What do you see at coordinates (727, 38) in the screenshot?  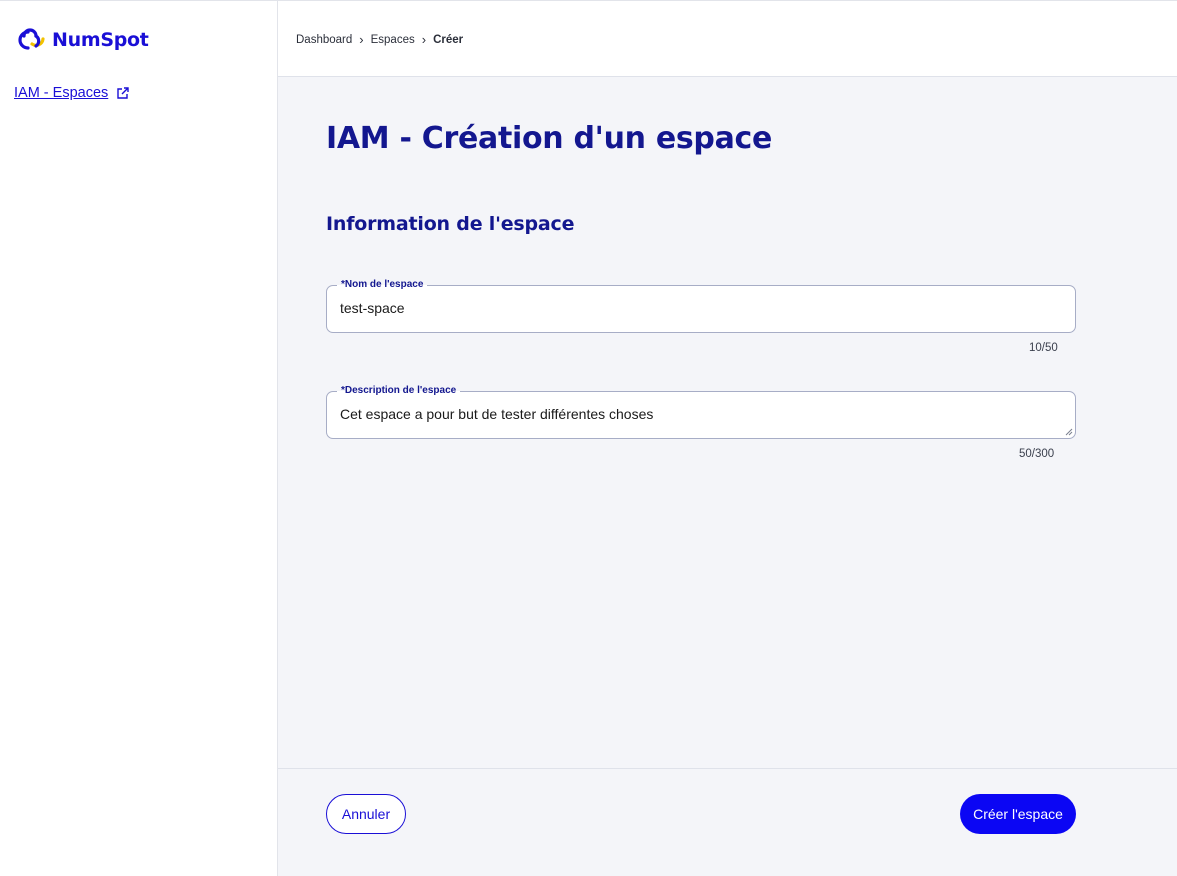 I see `top-bar: Dashboard › Espaces › Créer` at bounding box center [727, 38].